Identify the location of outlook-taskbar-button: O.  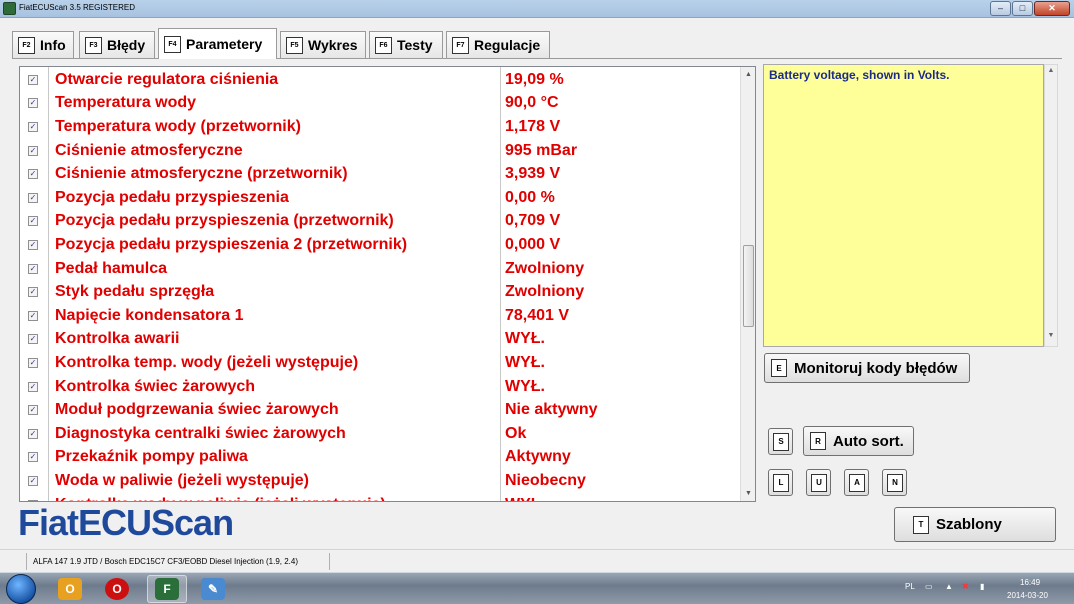
(70, 589).